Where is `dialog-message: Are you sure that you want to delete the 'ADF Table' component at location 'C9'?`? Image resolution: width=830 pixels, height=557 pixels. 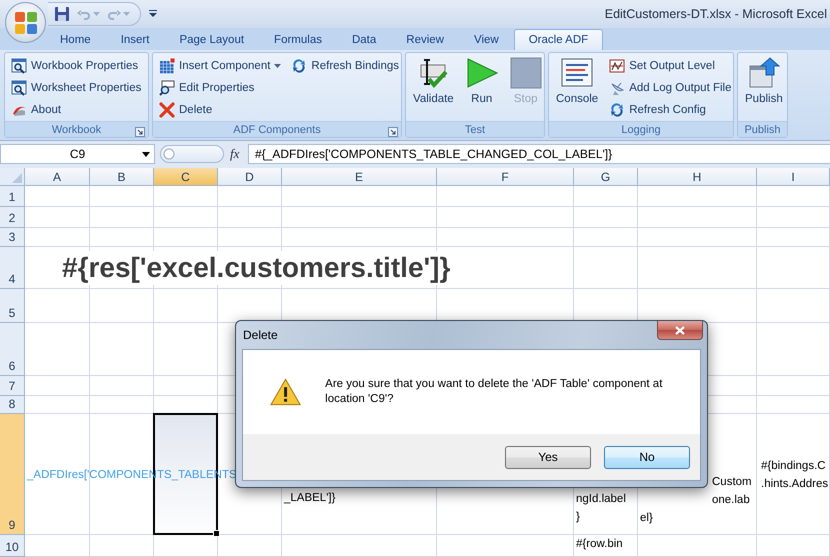
dialog-message: Are you sure that you want to delete the 'ADF Table' component at location 'C9'? is located at coordinates (494, 392).